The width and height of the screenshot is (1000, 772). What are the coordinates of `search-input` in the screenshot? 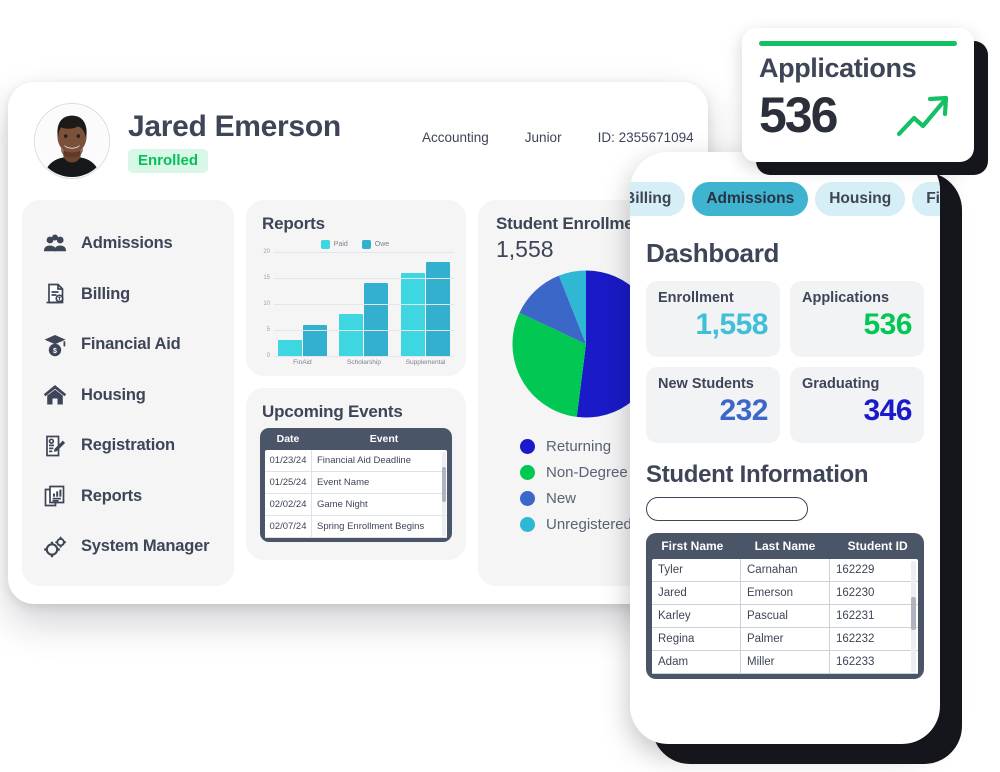 It's located at (727, 509).